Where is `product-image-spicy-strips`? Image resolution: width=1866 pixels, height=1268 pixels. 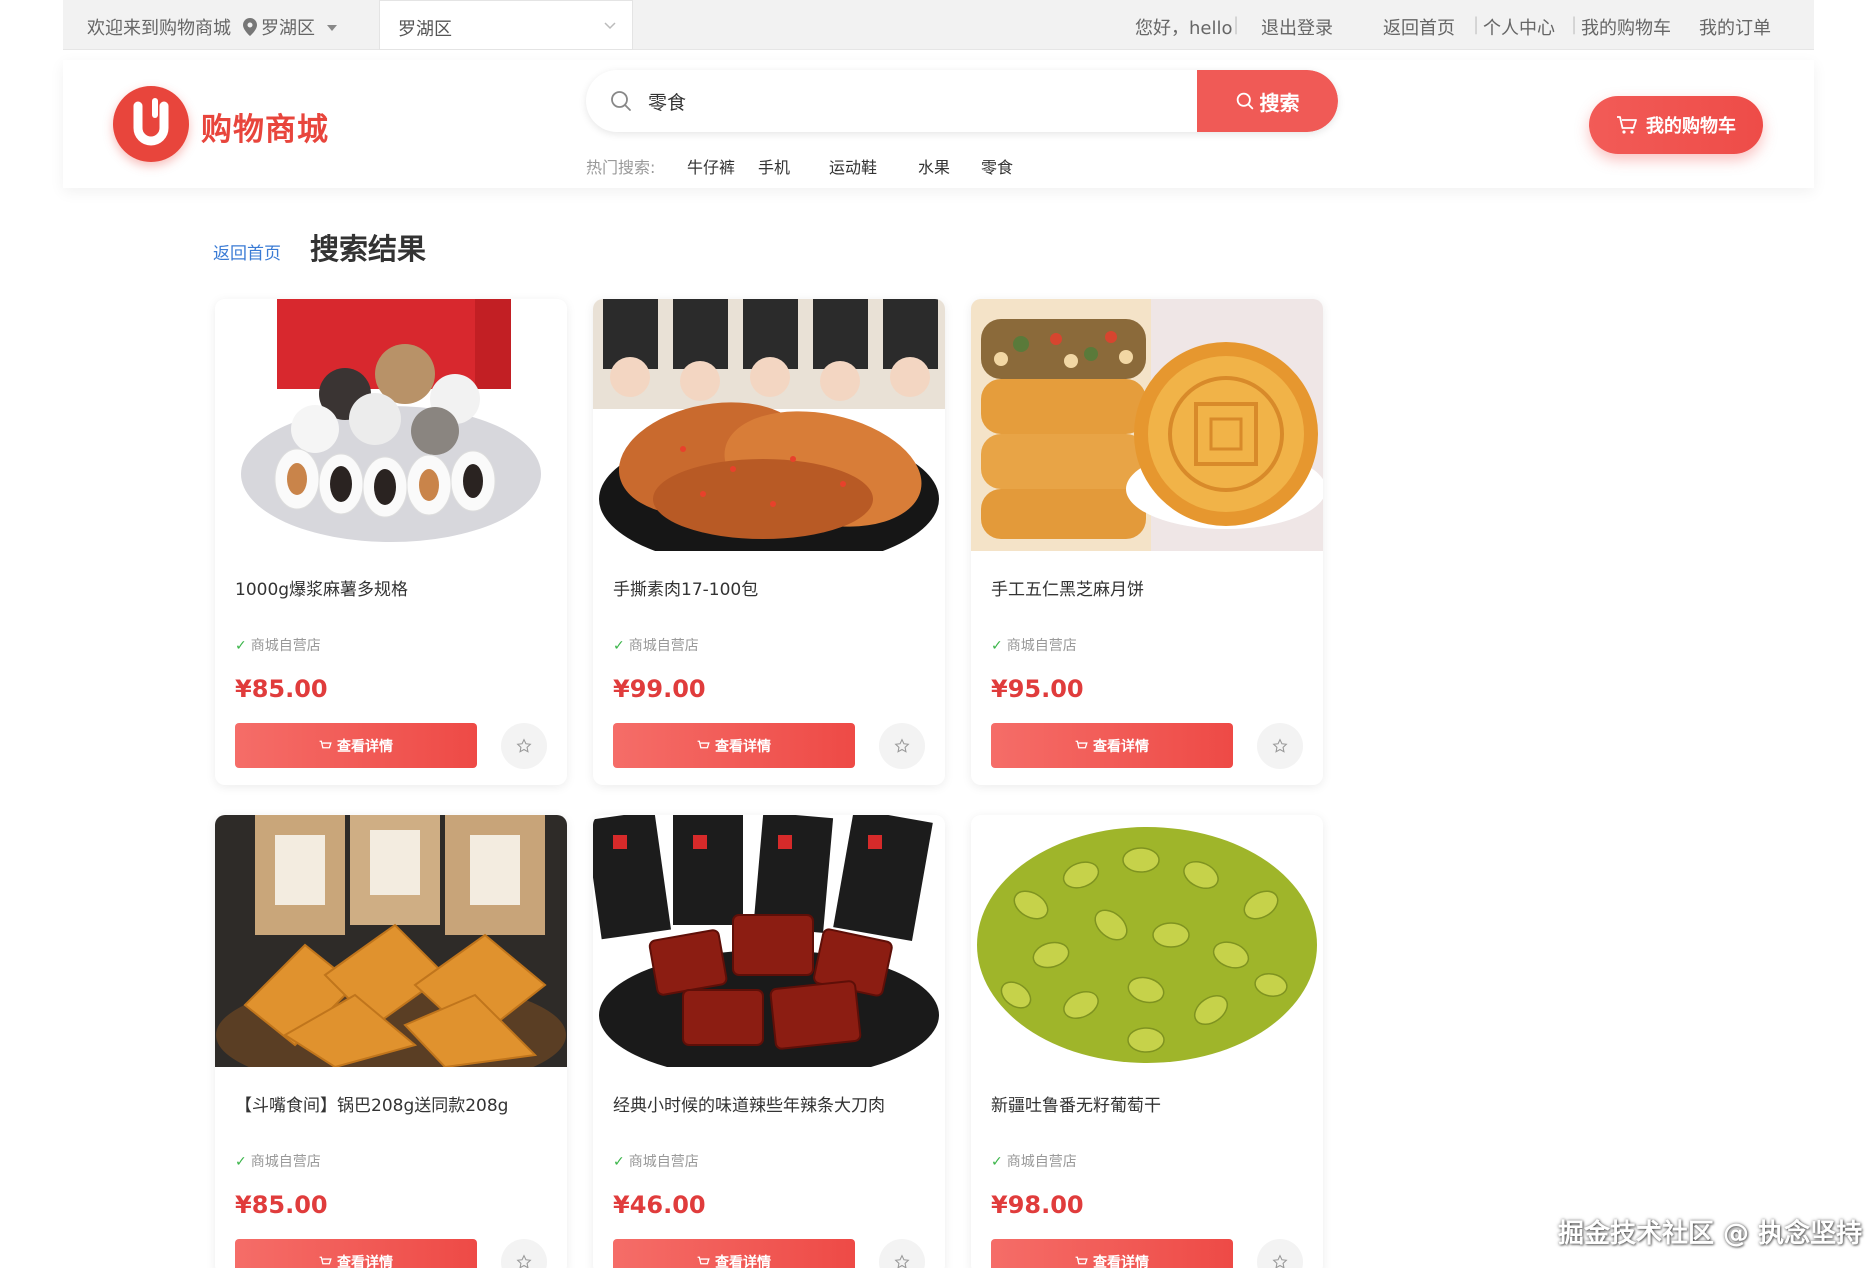 product-image-spicy-strips is located at coordinates (769, 941).